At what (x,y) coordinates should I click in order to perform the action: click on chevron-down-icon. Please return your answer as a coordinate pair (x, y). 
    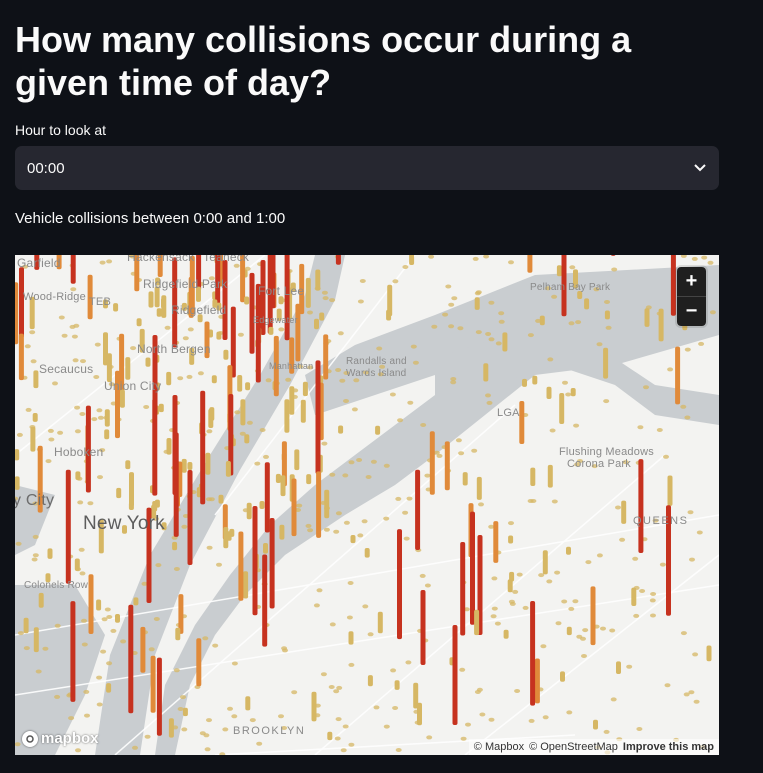
    Looking at the image, I should click on (700, 168).